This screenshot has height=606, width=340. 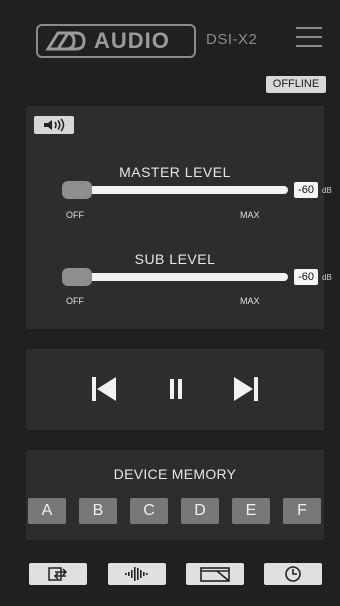 I want to click on dd-logo-icon, so click(x=65, y=41).